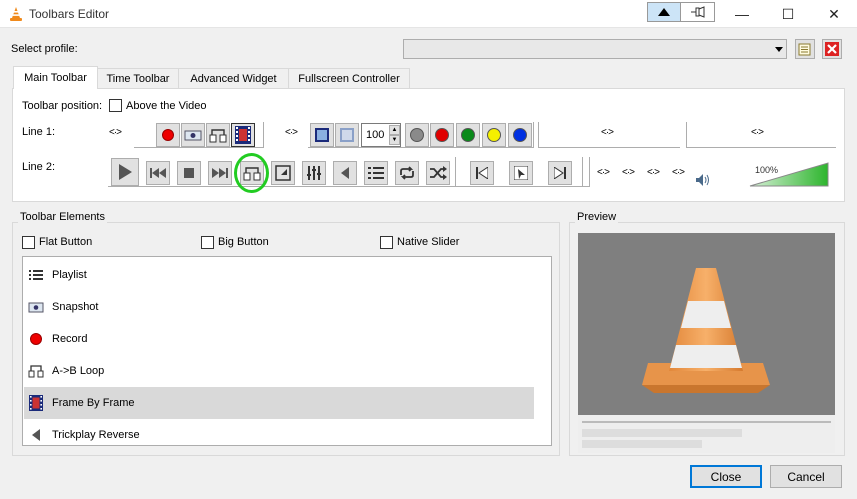 The image size is (857, 499). Describe the element at coordinates (520, 135) in the screenshot. I see `blue-button` at that location.